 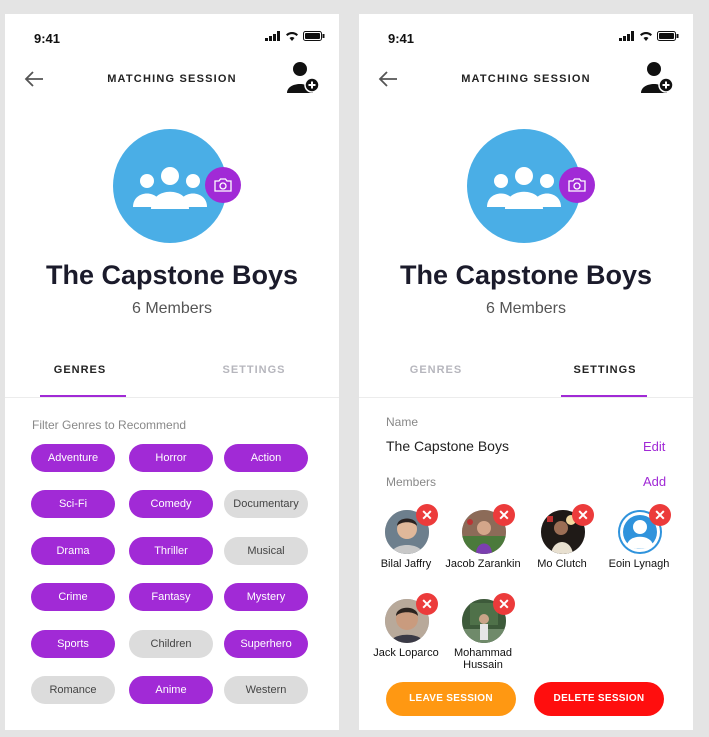 What do you see at coordinates (411, 482) in the screenshot?
I see `members-label: Members` at bounding box center [411, 482].